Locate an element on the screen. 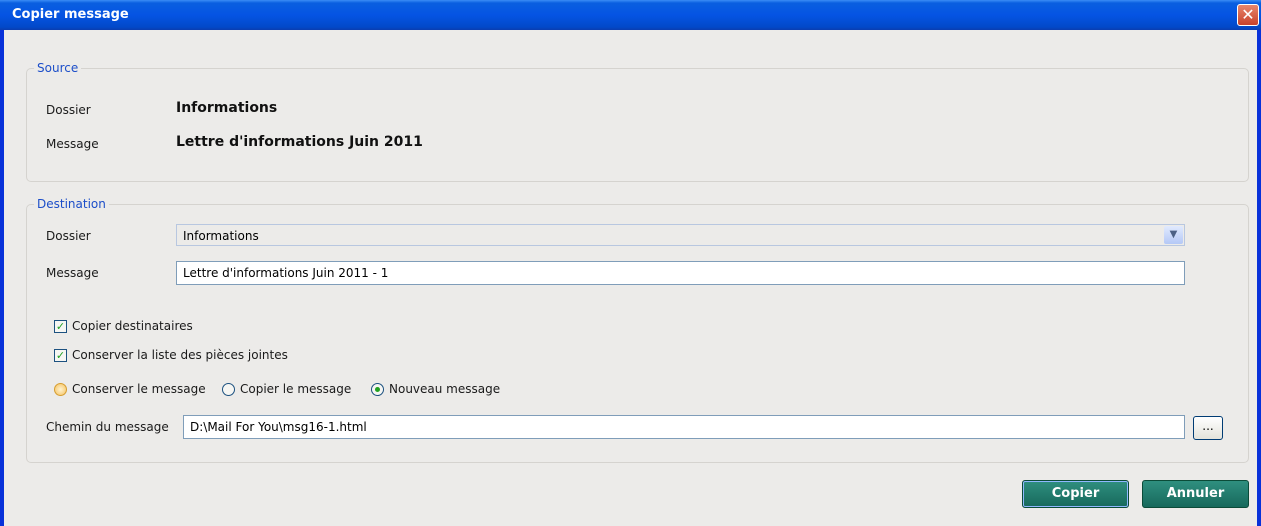 The image size is (1261, 526). radio-copy-message is located at coordinates (228, 389).